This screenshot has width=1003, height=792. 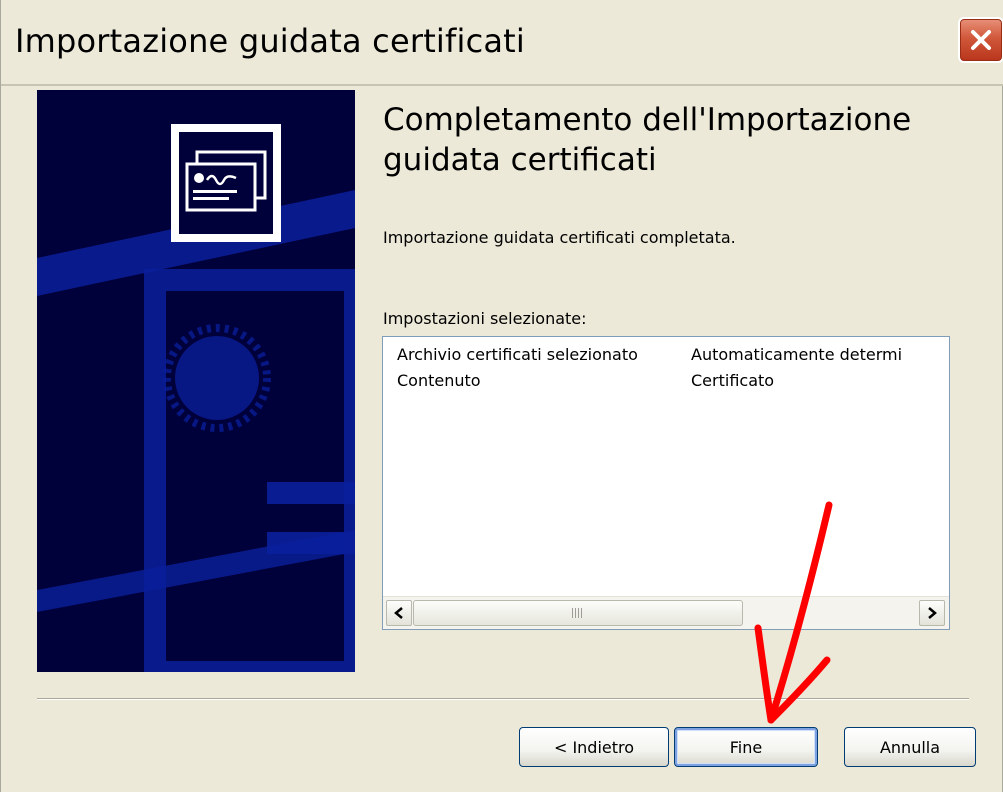 I want to click on finish-button: Fine, so click(x=746, y=747).